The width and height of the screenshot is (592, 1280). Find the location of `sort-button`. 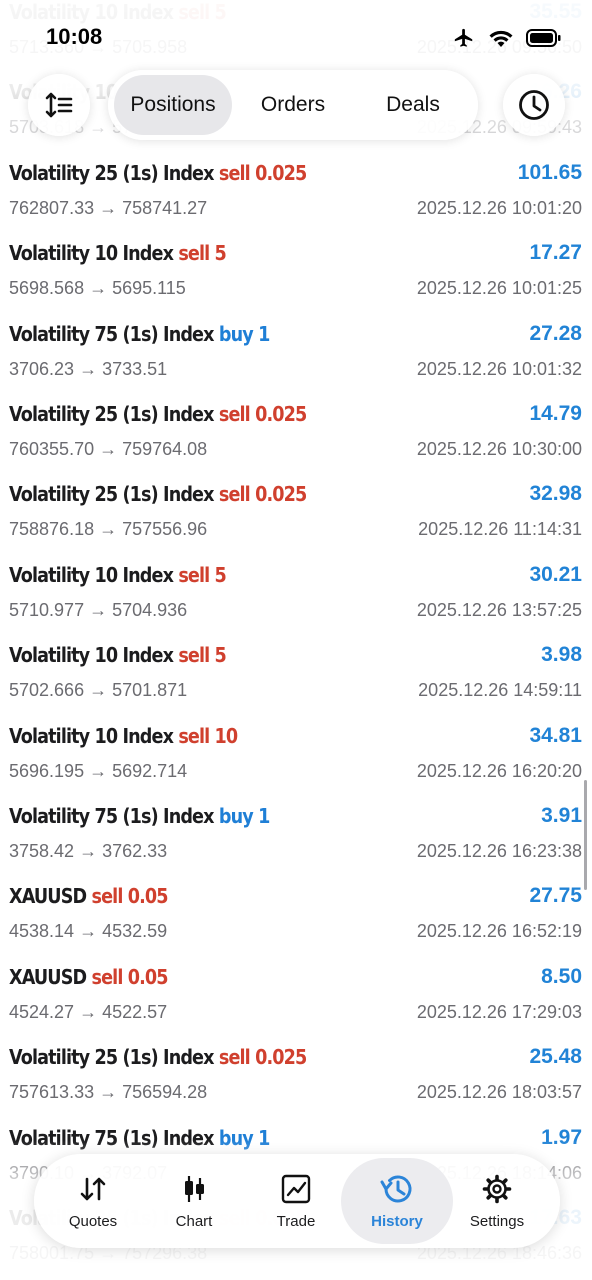

sort-button is located at coordinates (59, 105).